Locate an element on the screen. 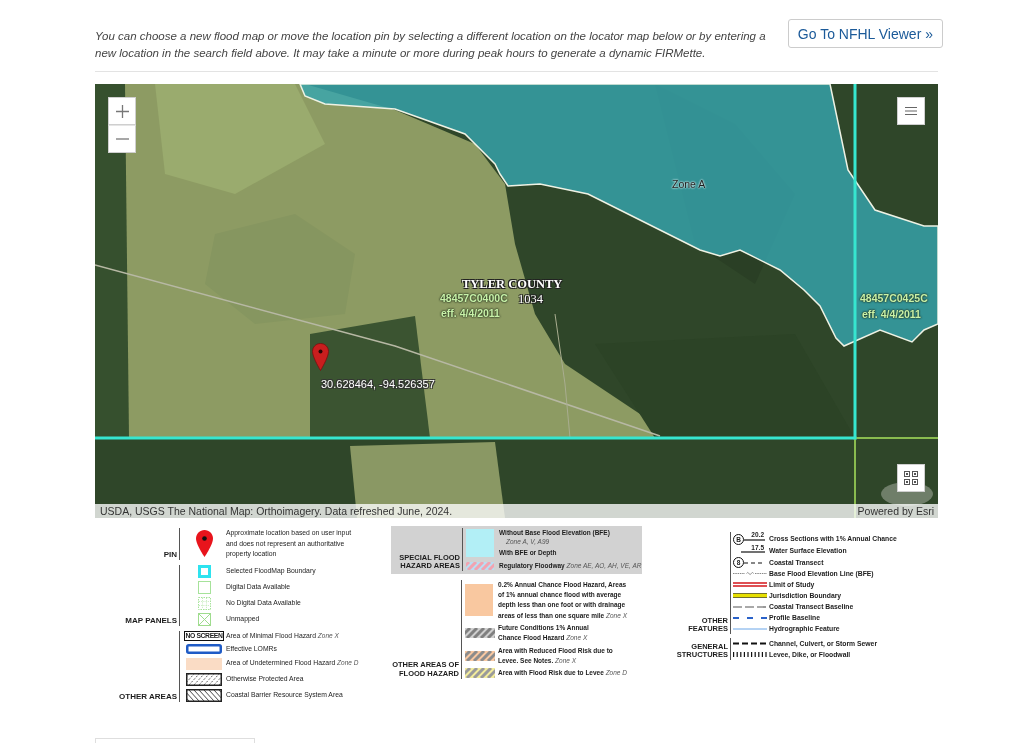 The height and width of the screenshot is (743, 1024). grid-icon is located at coordinates (911, 478).